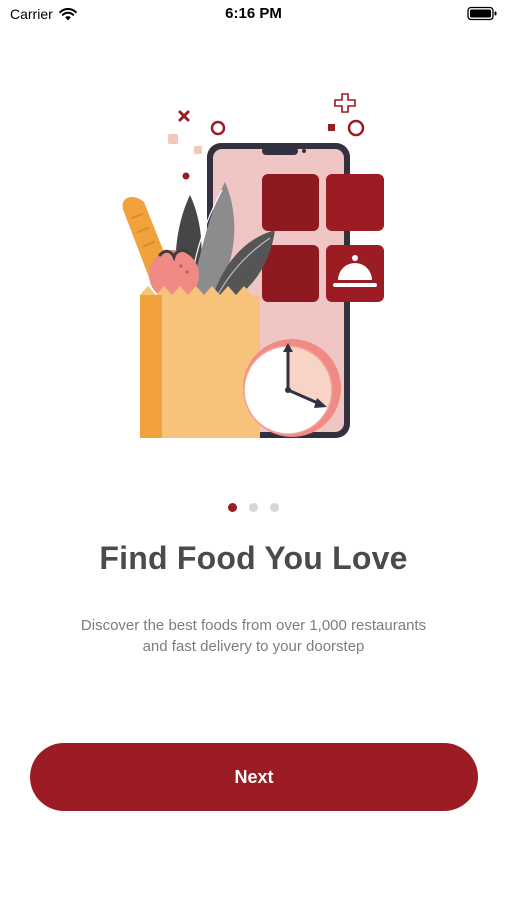  I want to click on battery-icon, so click(482, 13).